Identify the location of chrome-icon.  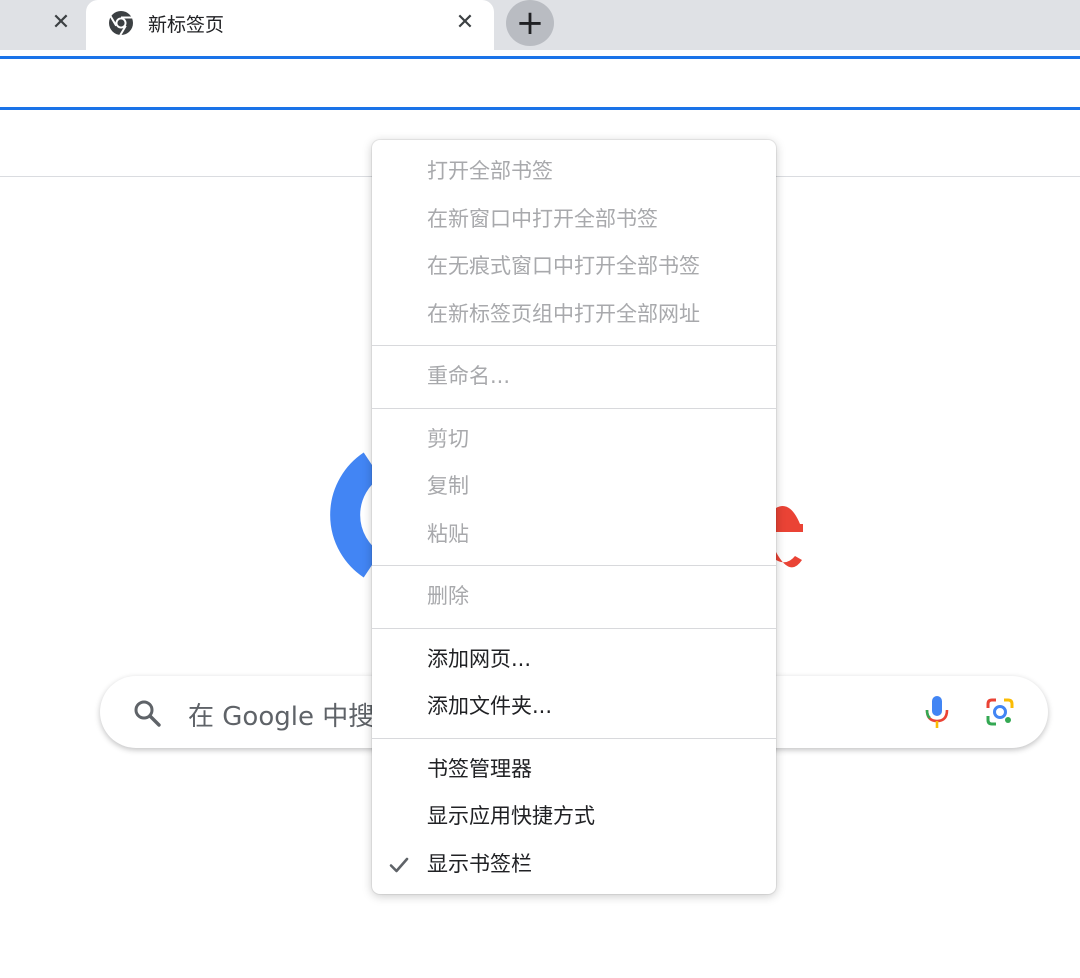
(121, 23).